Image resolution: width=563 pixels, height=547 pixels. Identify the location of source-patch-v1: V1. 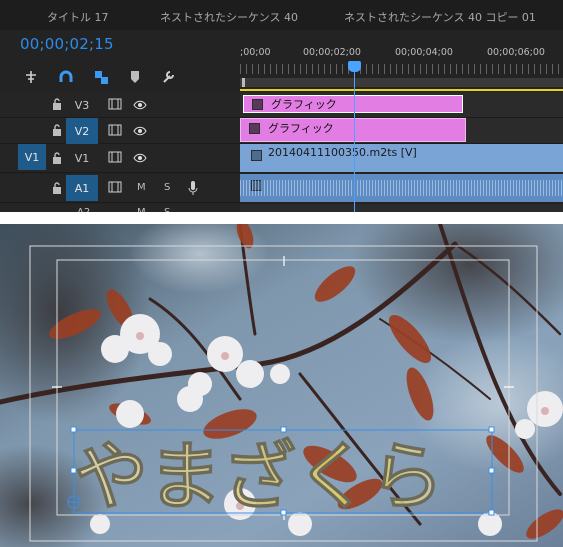
(32, 157).